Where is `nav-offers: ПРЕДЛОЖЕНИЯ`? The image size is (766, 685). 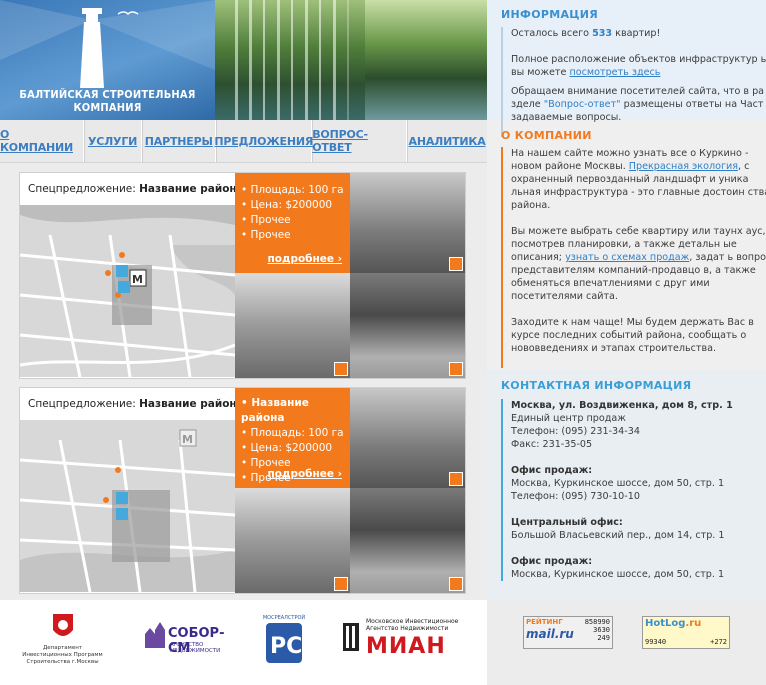 nav-offers: ПРЕДЛОЖЕНИЯ is located at coordinates (263, 141).